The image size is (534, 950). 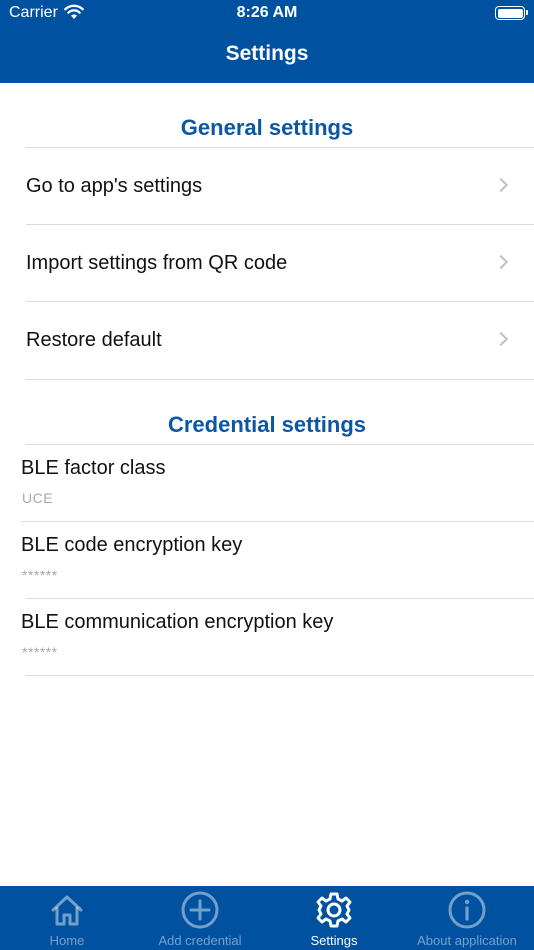 What do you see at coordinates (67, 910) in the screenshot?
I see `home-icon` at bounding box center [67, 910].